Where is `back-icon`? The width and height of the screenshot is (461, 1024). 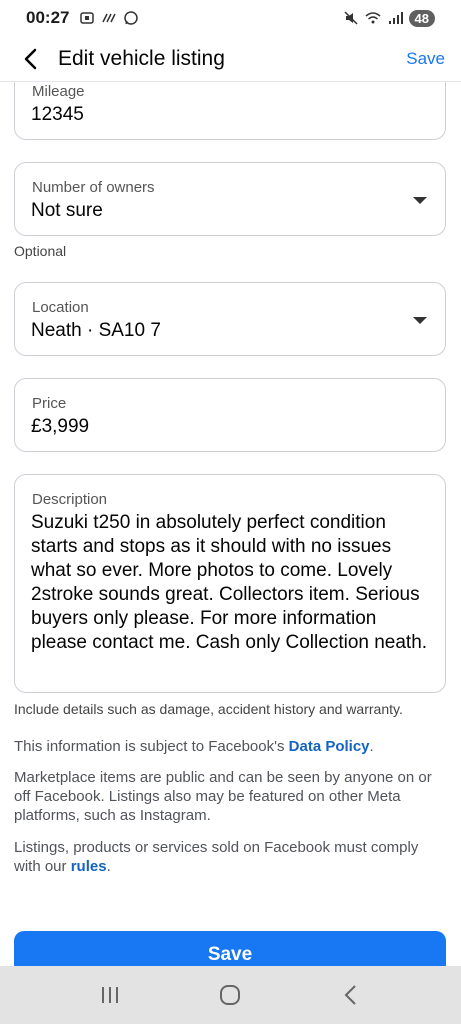 back-icon is located at coordinates (350, 995).